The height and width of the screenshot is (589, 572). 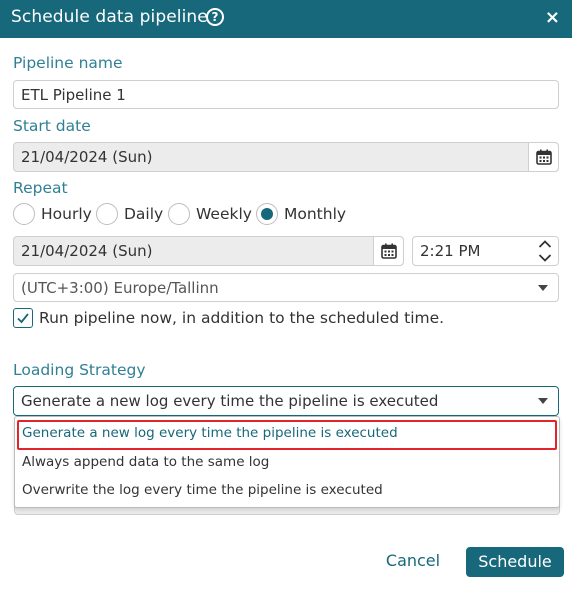 I want to click on radio-monthly-label: Monthly, so click(x=315, y=214).